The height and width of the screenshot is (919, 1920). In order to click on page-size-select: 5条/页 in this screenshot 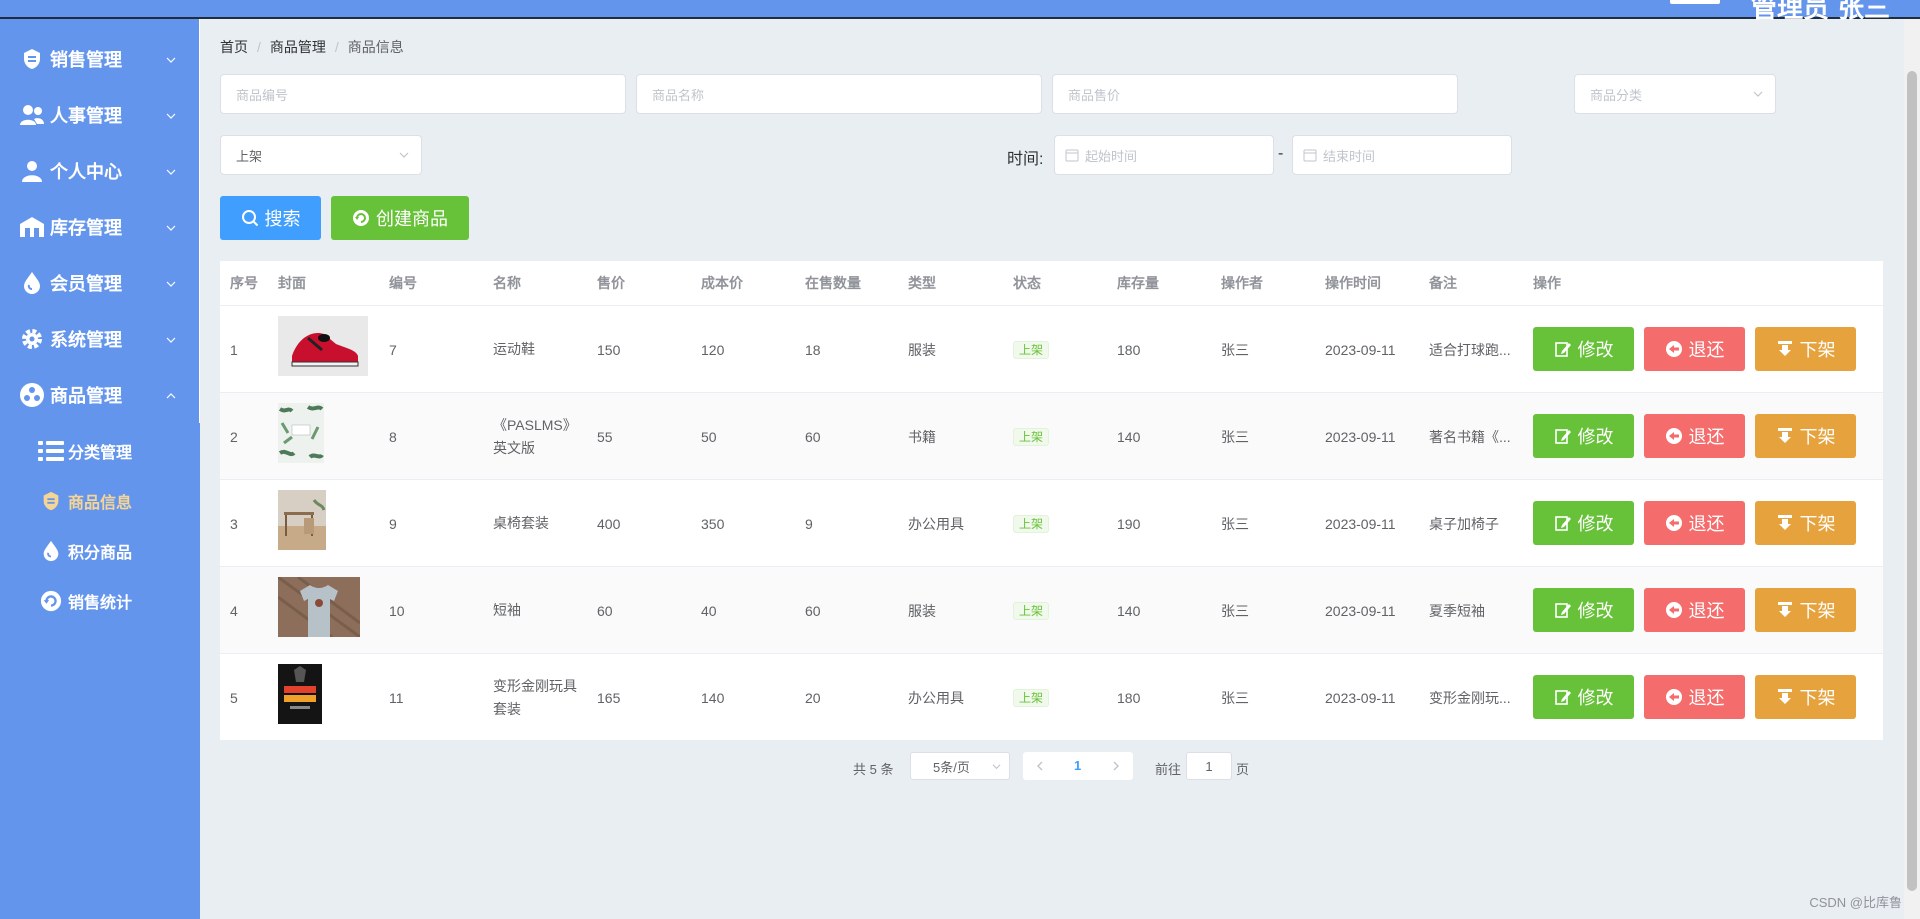, I will do `click(960, 766)`.